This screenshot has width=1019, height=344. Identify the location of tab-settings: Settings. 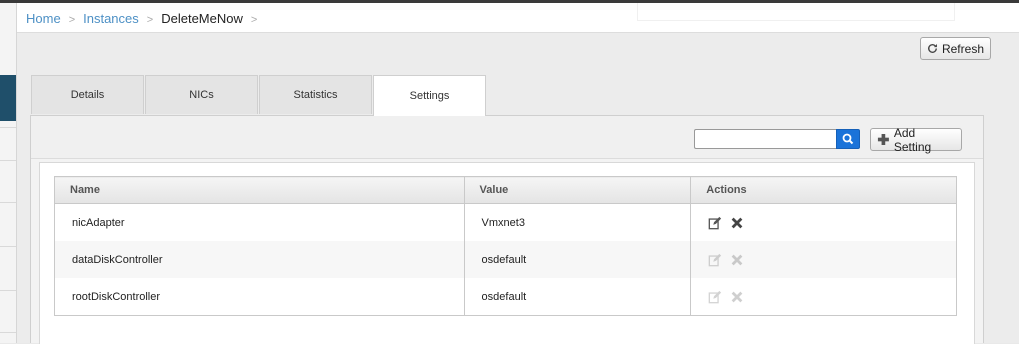
(429, 95).